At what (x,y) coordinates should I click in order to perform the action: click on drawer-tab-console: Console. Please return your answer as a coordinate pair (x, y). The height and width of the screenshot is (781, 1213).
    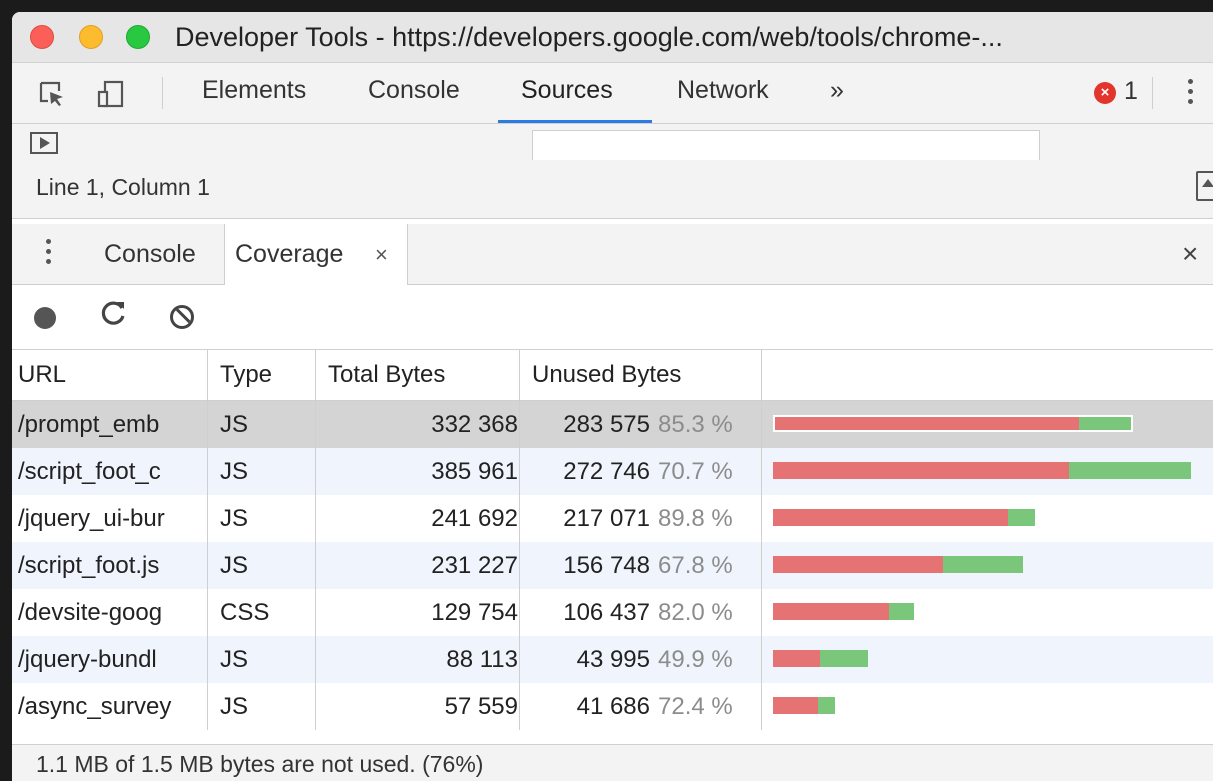
    Looking at the image, I should click on (150, 254).